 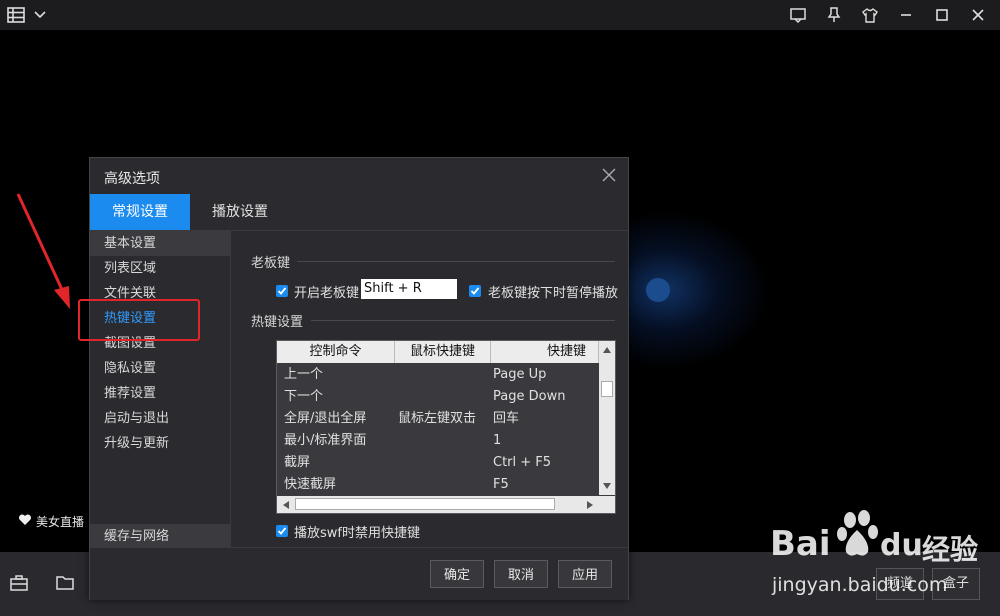 I want to click on minimize-icon, so click(x=906, y=15).